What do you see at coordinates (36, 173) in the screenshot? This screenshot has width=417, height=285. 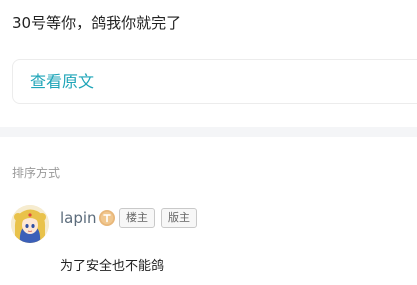 I see `sort-order-button: 排序方式` at bounding box center [36, 173].